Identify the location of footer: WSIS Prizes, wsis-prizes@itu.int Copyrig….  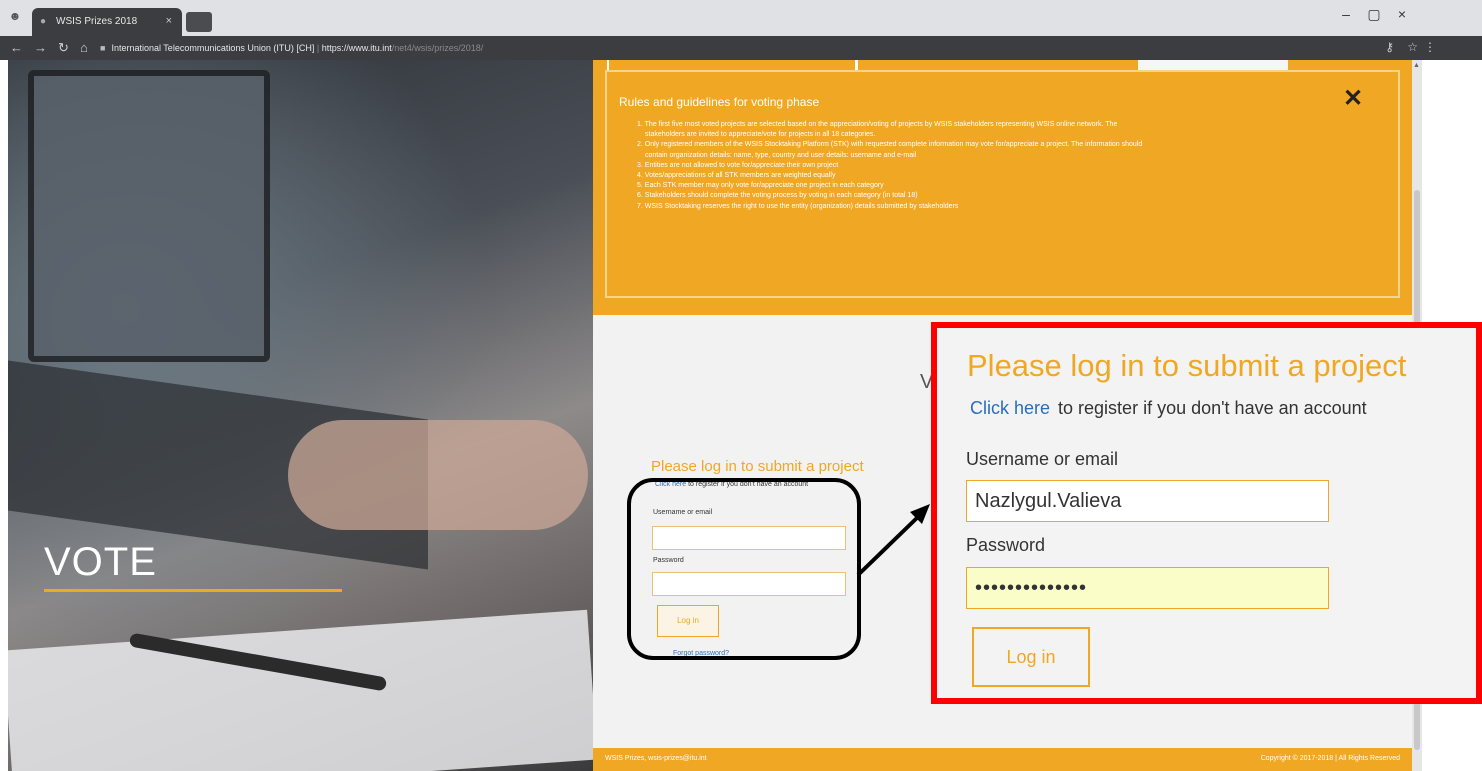
(1002, 759).